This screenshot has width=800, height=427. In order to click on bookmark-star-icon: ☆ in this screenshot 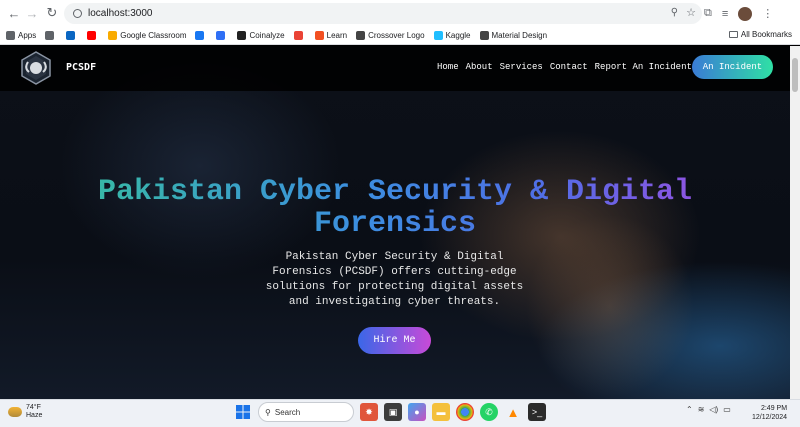, I will do `click(691, 12)`.